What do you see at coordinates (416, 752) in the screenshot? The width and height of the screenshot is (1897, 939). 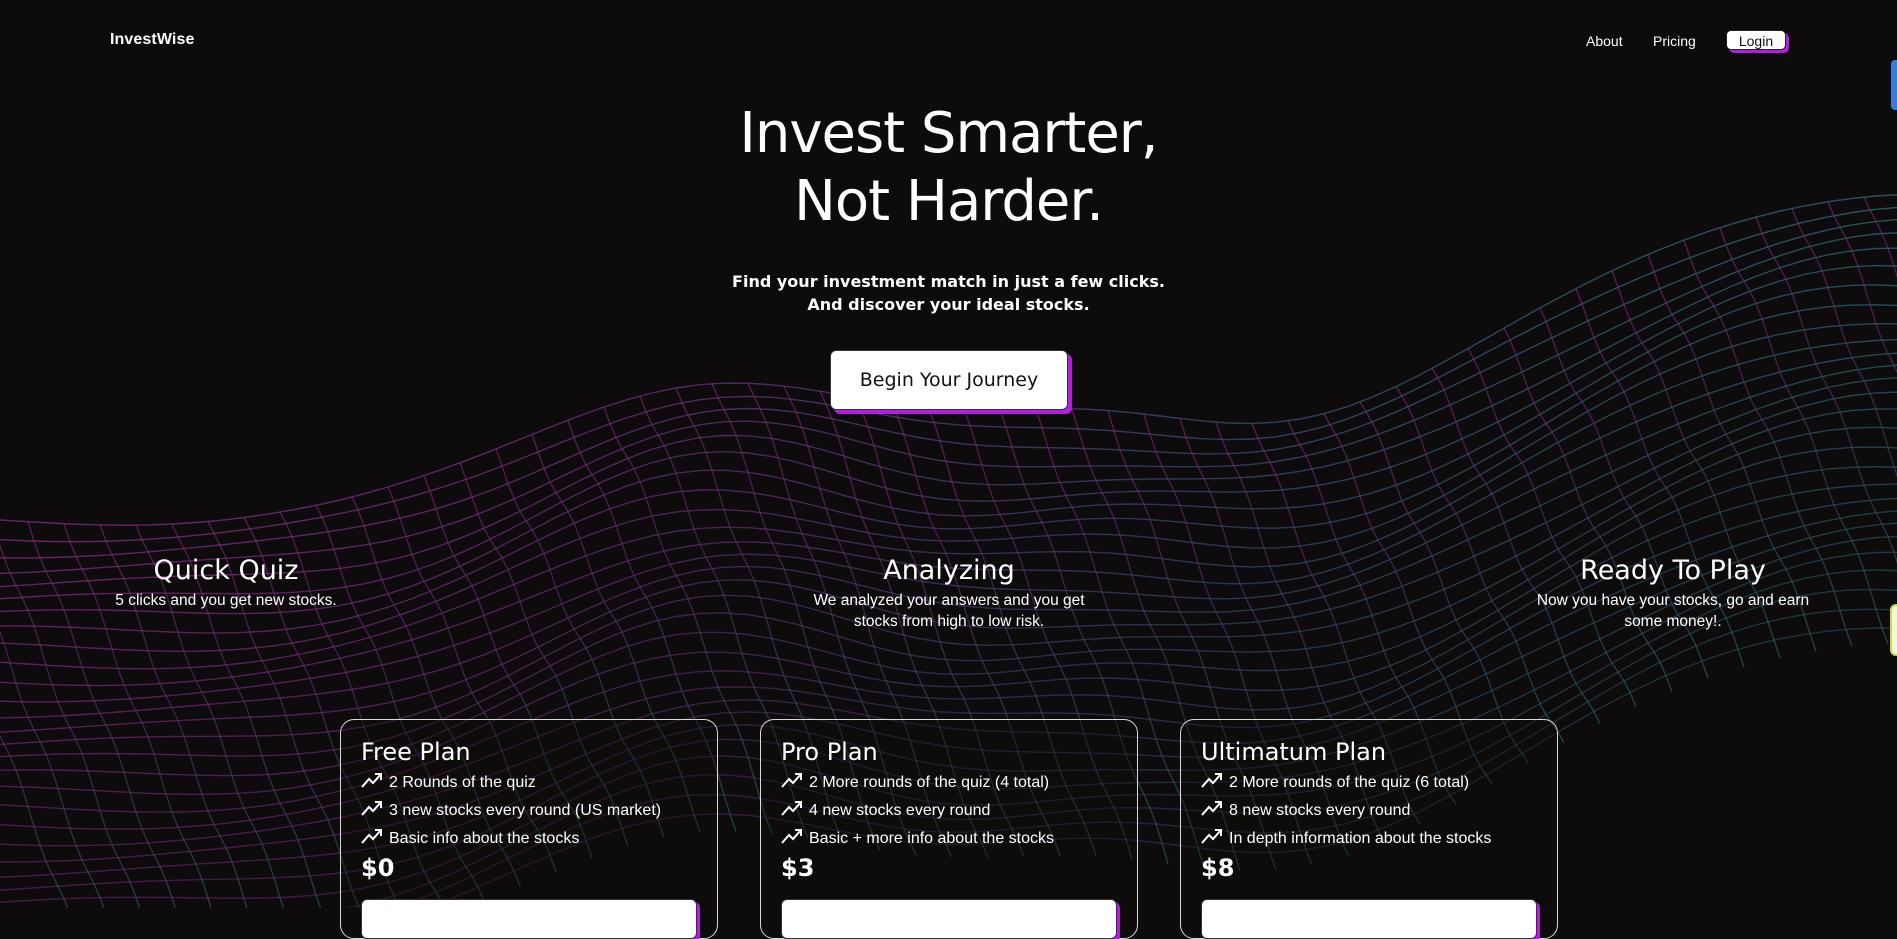 I see `plan-title: Free Plan` at bounding box center [416, 752].